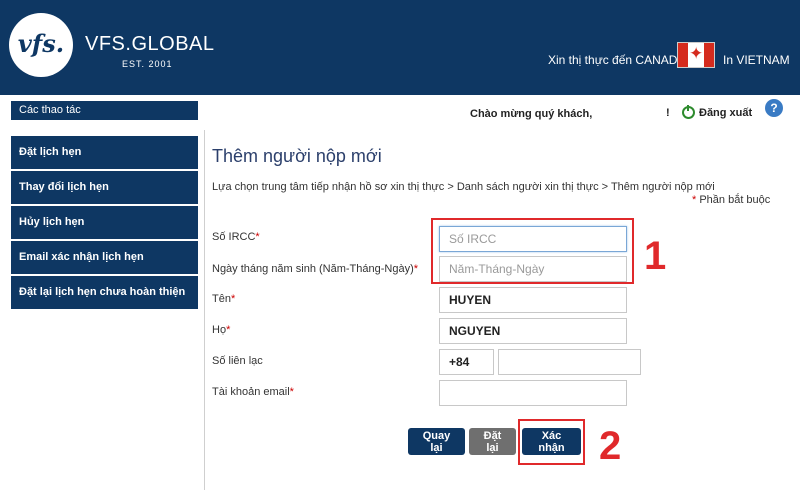 The image size is (800, 500). I want to click on dob-required-star: *, so click(416, 269).